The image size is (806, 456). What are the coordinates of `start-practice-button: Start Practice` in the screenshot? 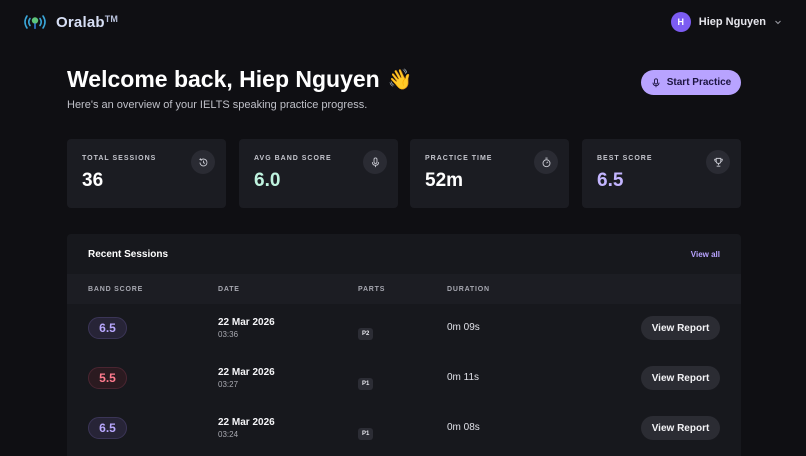 It's located at (691, 82).